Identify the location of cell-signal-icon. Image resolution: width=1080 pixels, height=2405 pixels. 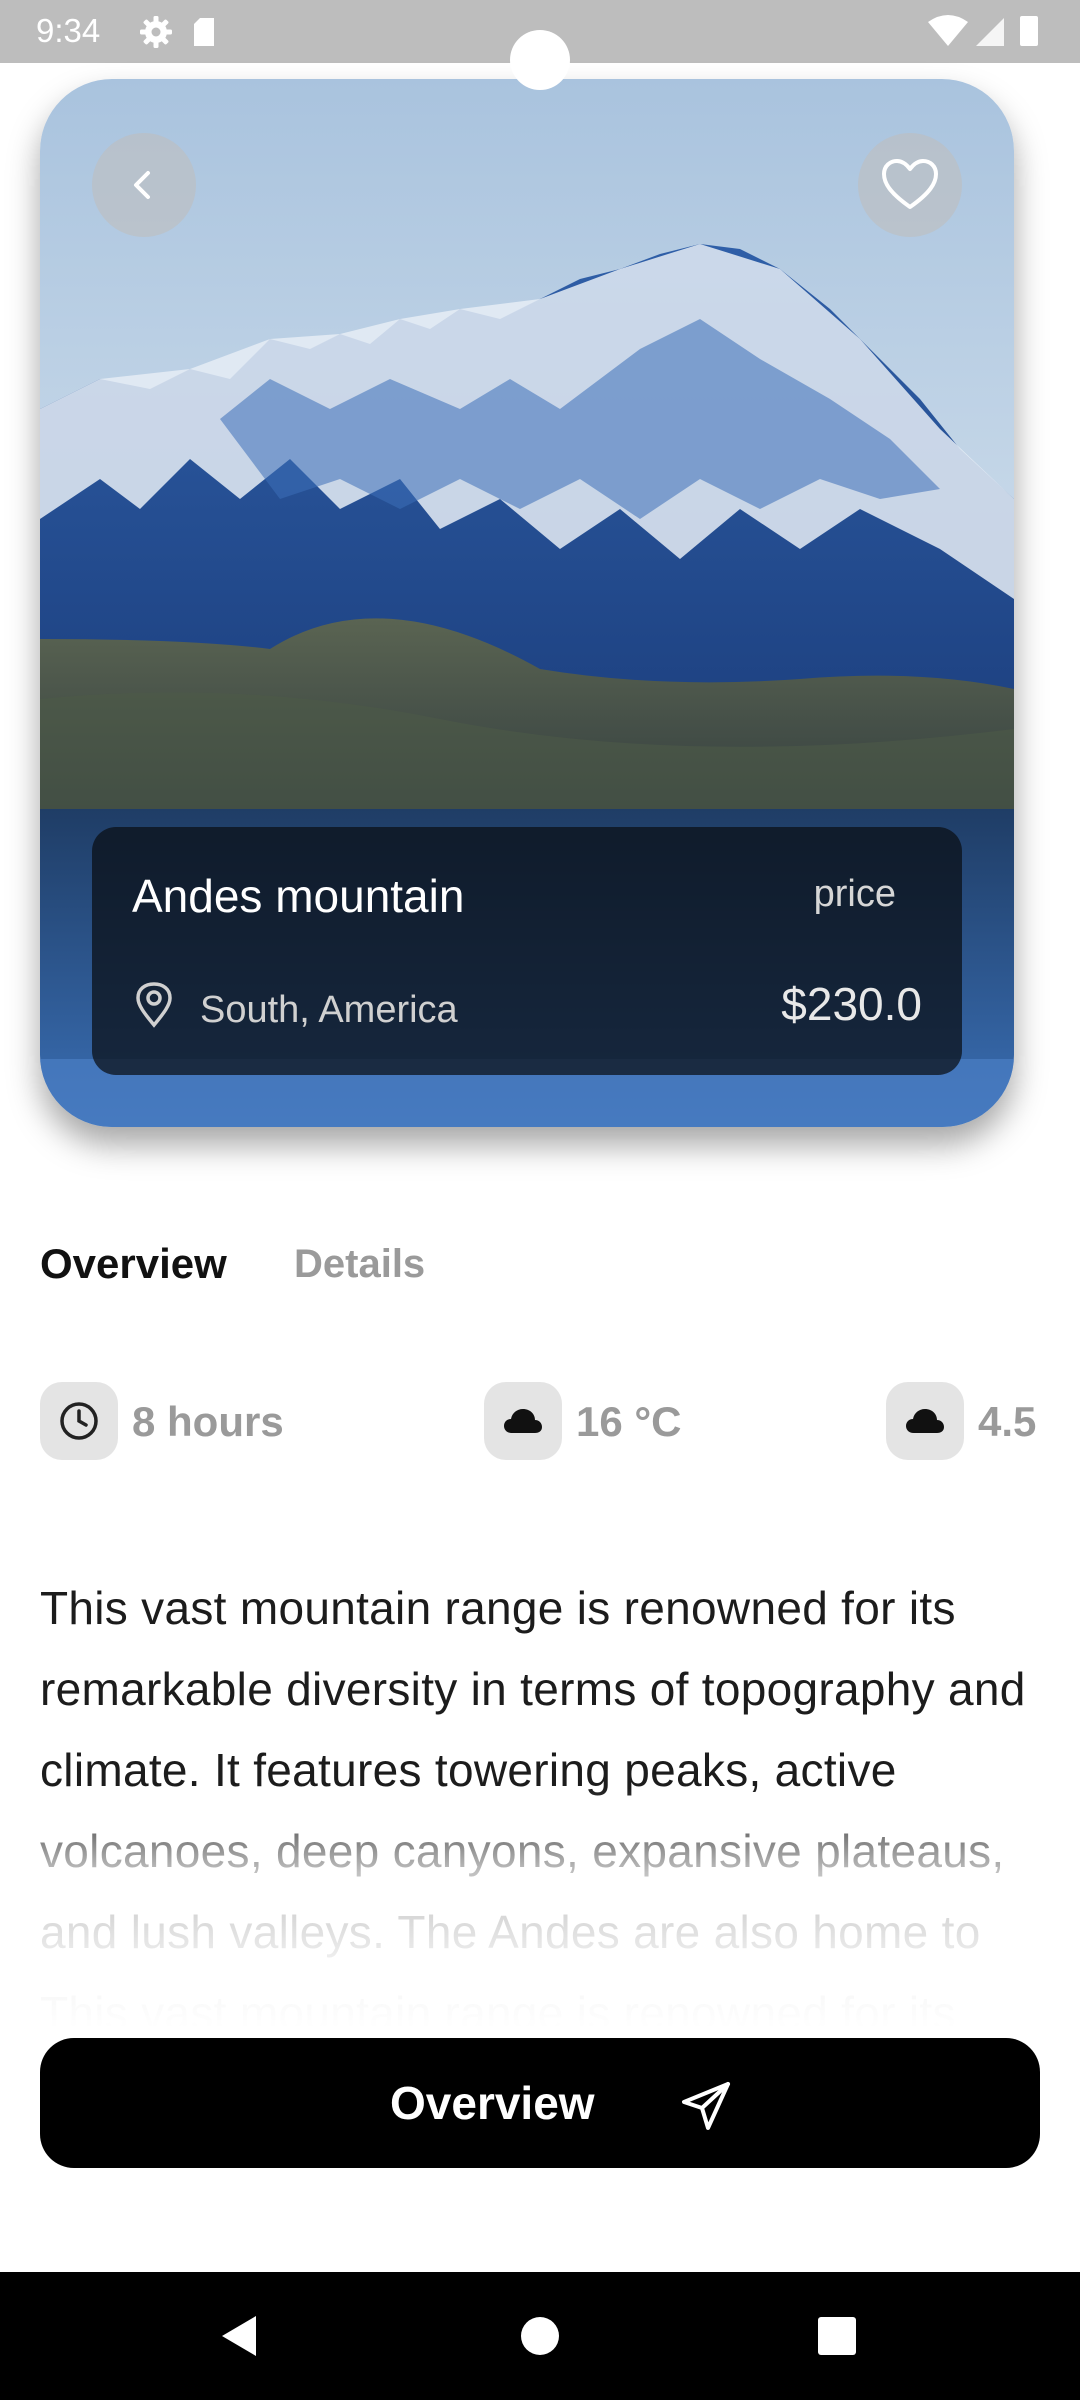
(990, 32).